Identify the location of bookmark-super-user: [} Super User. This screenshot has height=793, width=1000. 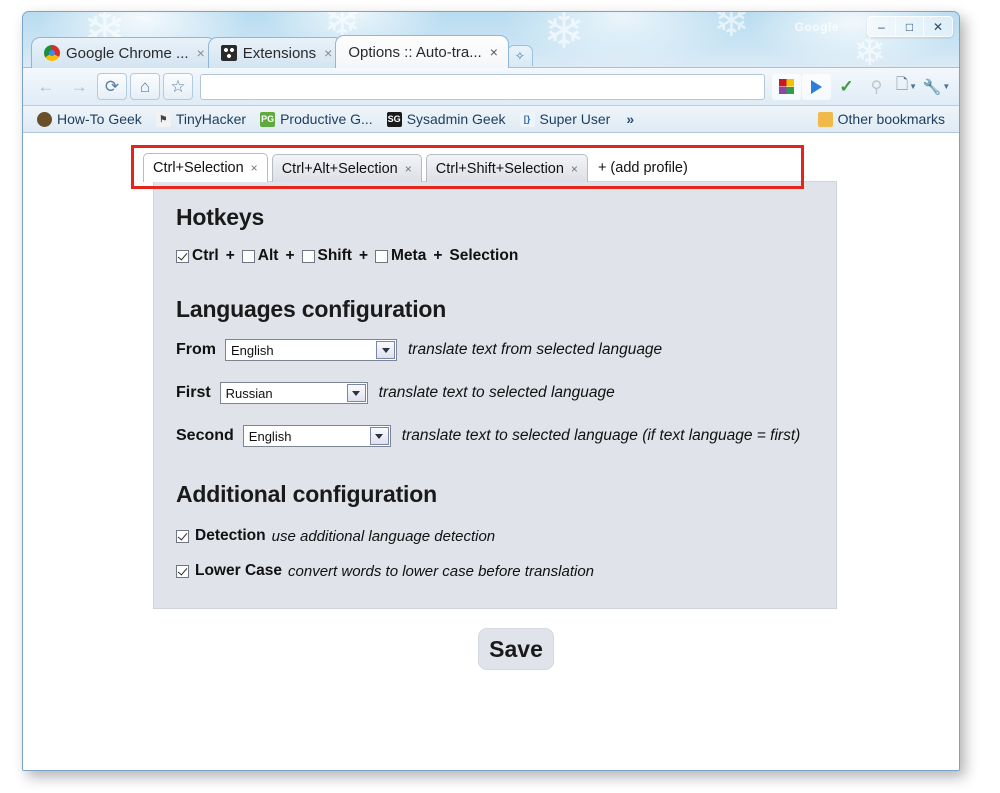
(565, 119).